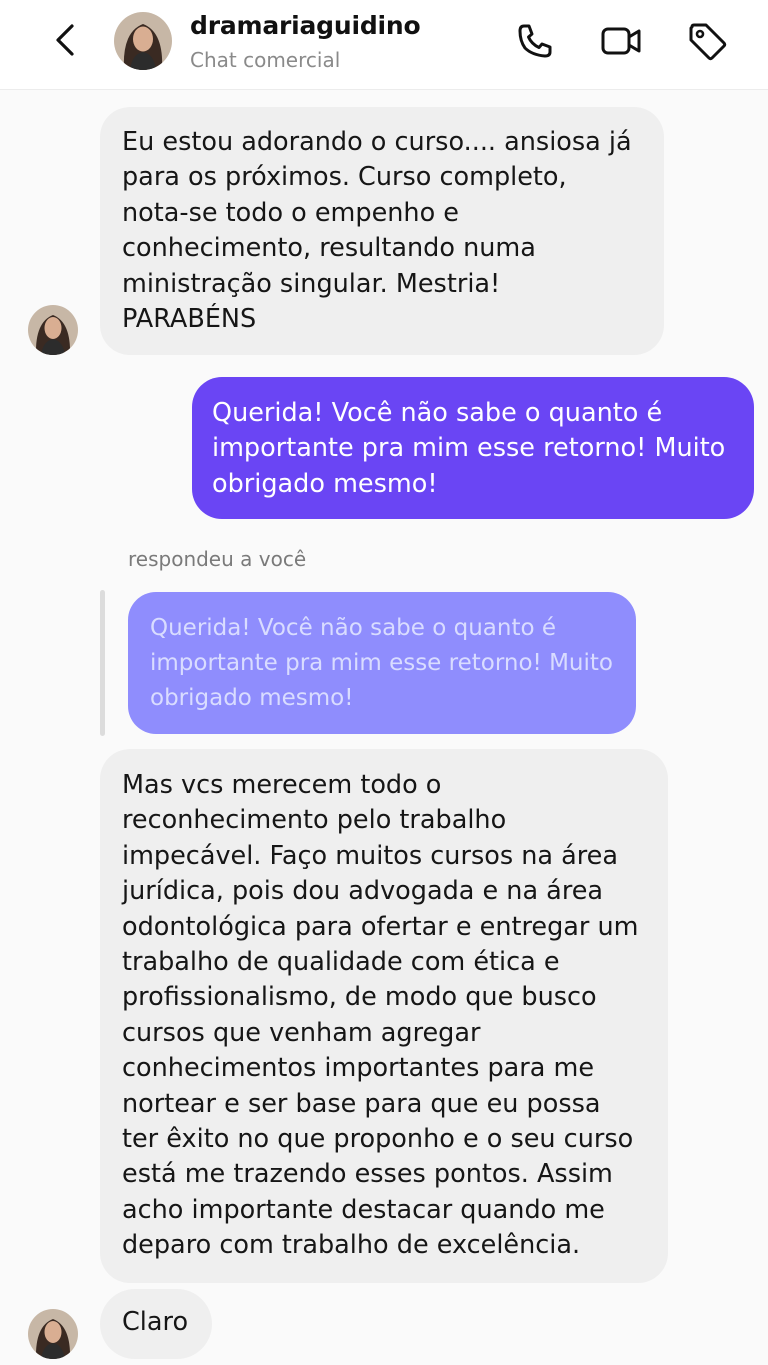  Describe the element at coordinates (378, 1139) in the screenshot. I see `message-line: ter êxito no que proponho e o seu curso` at that location.